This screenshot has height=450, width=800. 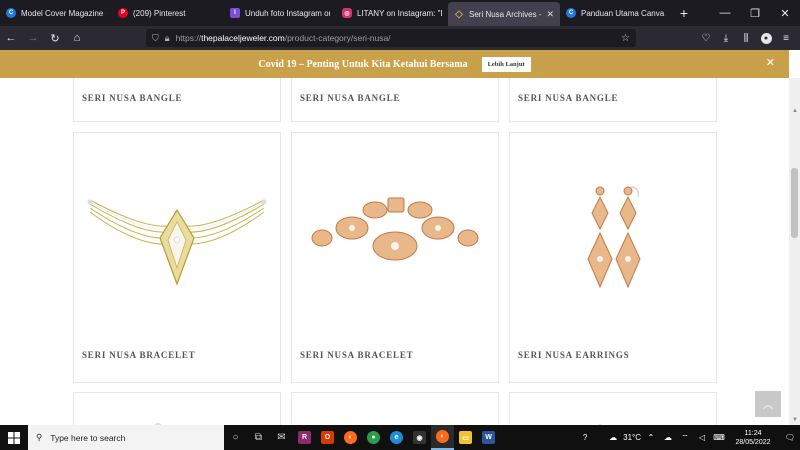 I want to click on search-icon: ⚲, so click(x=39, y=437).